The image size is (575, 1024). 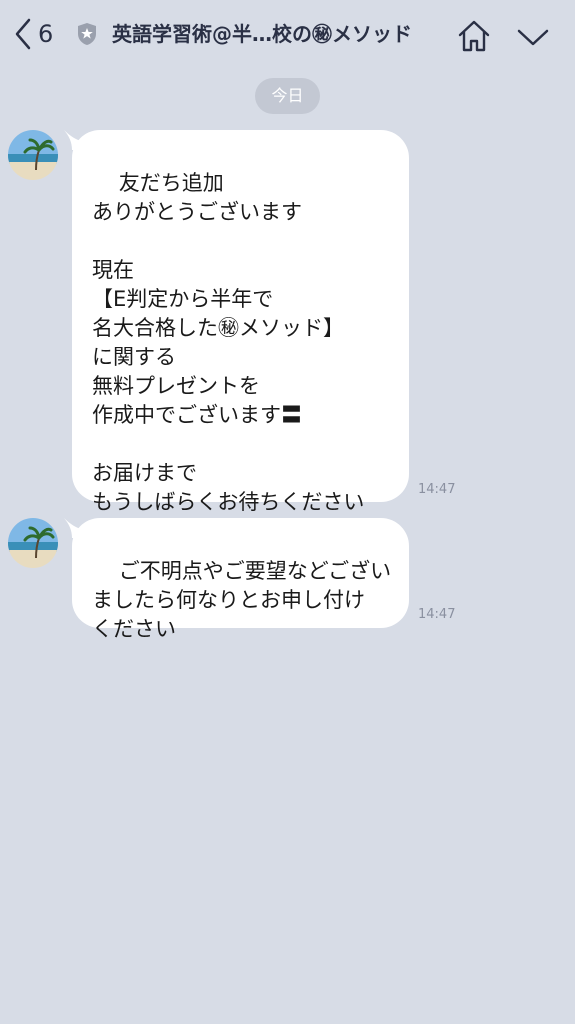 What do you see at coordinates (474, 36) in the screenshot?
I see `home-icon` at bounding box center [474, 36].